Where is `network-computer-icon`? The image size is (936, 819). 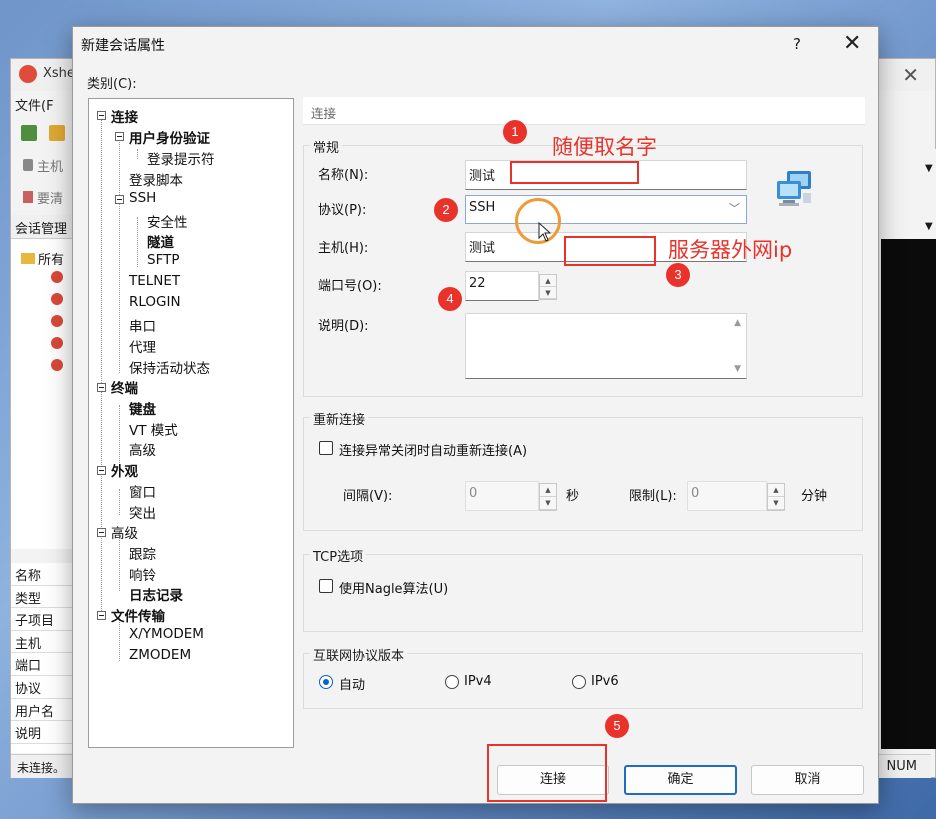 network-computer-icon is located at coordinates (794, 188).